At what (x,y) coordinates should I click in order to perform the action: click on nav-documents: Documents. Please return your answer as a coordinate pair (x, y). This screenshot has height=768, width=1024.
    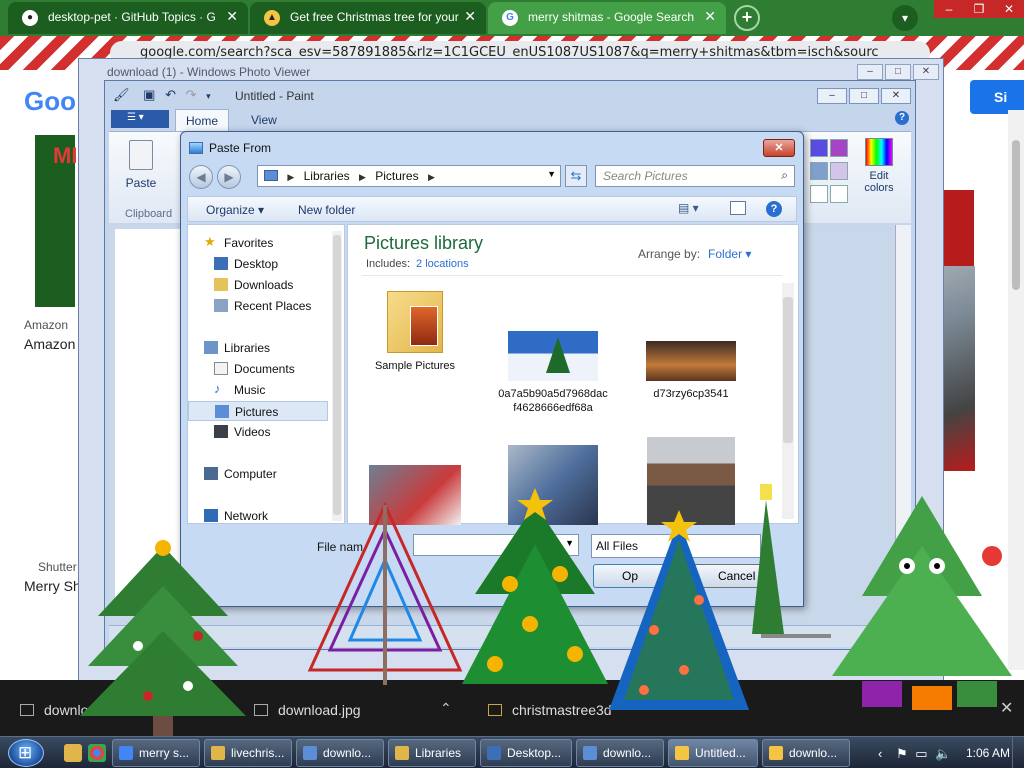
    Looking at the image, I should click on (258, 369).